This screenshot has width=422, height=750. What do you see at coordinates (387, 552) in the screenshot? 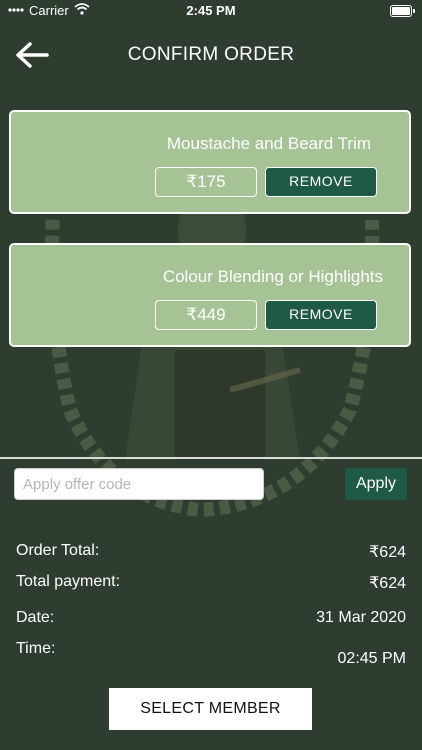
I see `order-total-value: ₹624` at bounding box center [387, 552].